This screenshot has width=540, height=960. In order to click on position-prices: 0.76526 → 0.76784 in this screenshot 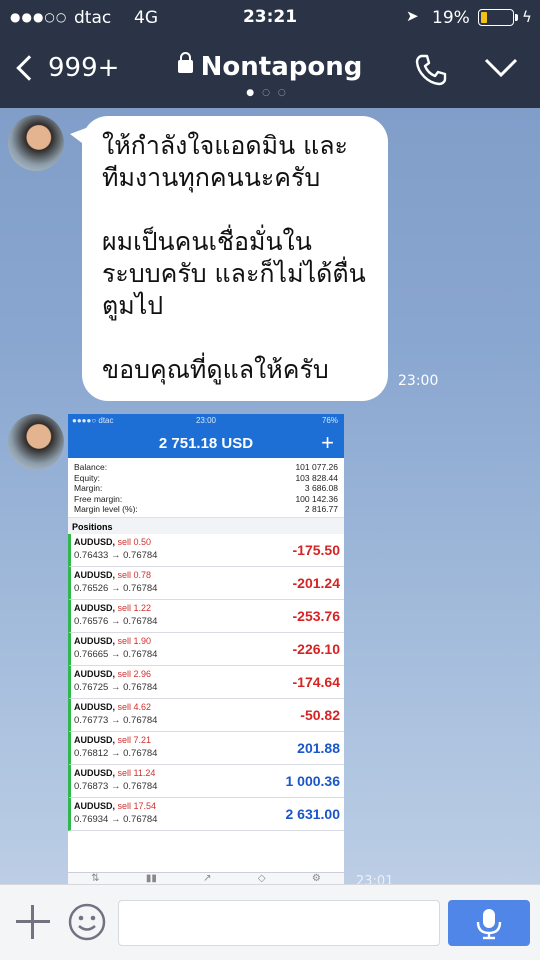, I will do `click(116, 588)`.